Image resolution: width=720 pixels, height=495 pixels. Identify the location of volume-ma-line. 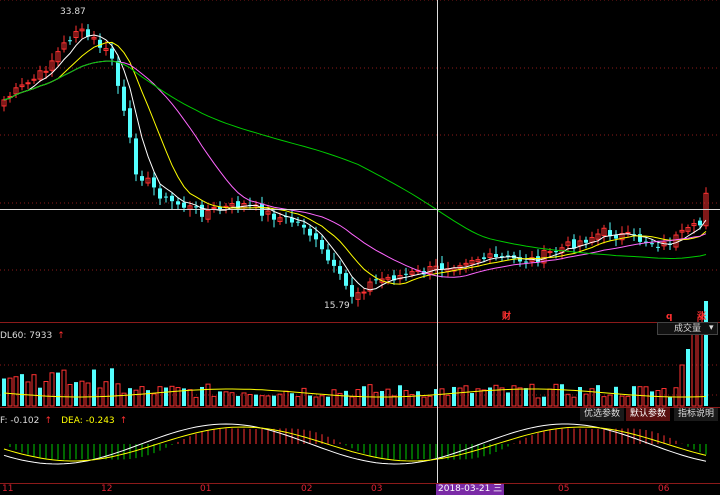
(355, 393).